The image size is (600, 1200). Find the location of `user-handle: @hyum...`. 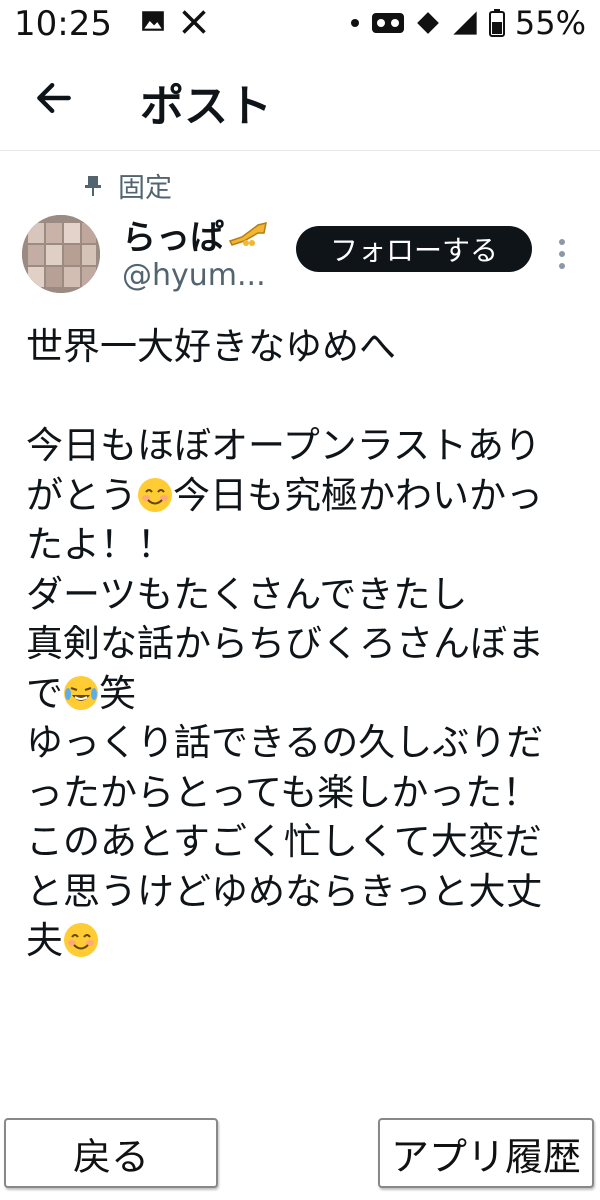

user-handle: @hyum... is located at coordinates (194, 275).